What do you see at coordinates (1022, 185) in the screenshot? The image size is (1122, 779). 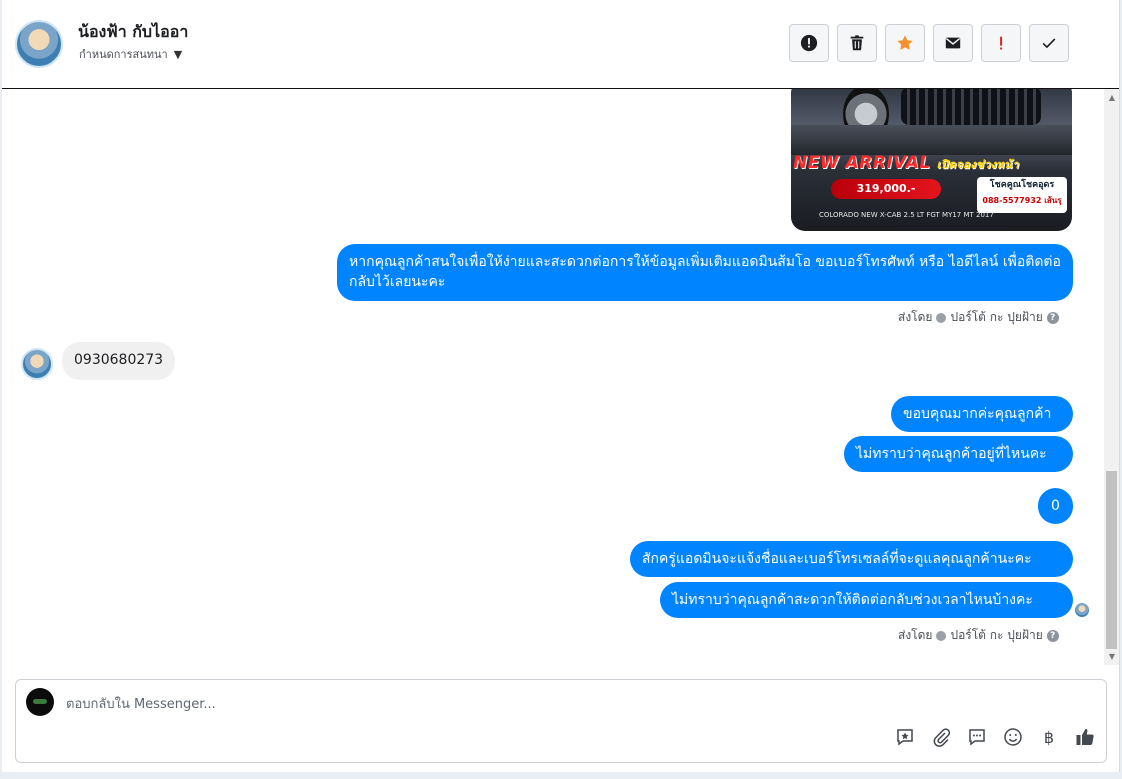 I see `ad-dealer-name: โชคคูณโชคอุดร` at bounding box center [1022, 185].